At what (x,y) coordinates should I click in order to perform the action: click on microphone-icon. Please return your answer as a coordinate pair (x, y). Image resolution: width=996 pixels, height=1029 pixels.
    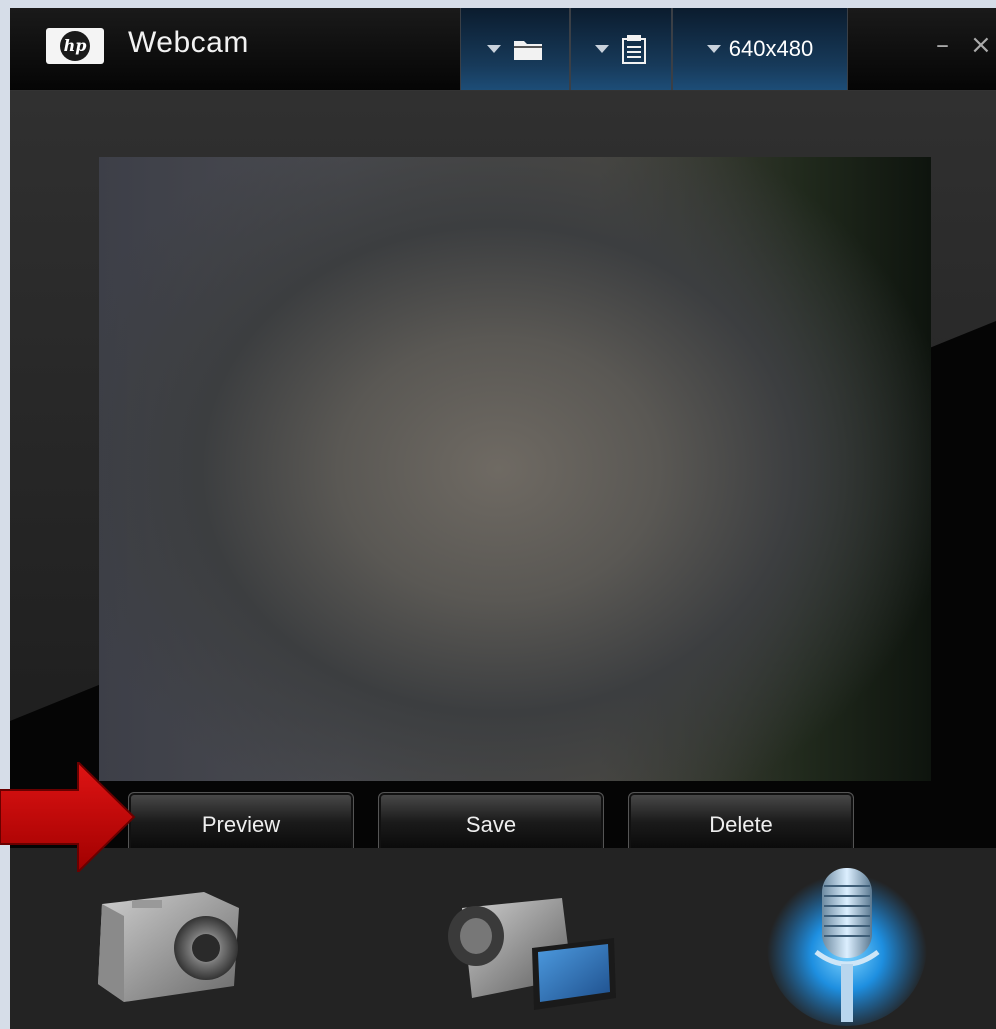
    Looking at the image, I should click on (847, 941).